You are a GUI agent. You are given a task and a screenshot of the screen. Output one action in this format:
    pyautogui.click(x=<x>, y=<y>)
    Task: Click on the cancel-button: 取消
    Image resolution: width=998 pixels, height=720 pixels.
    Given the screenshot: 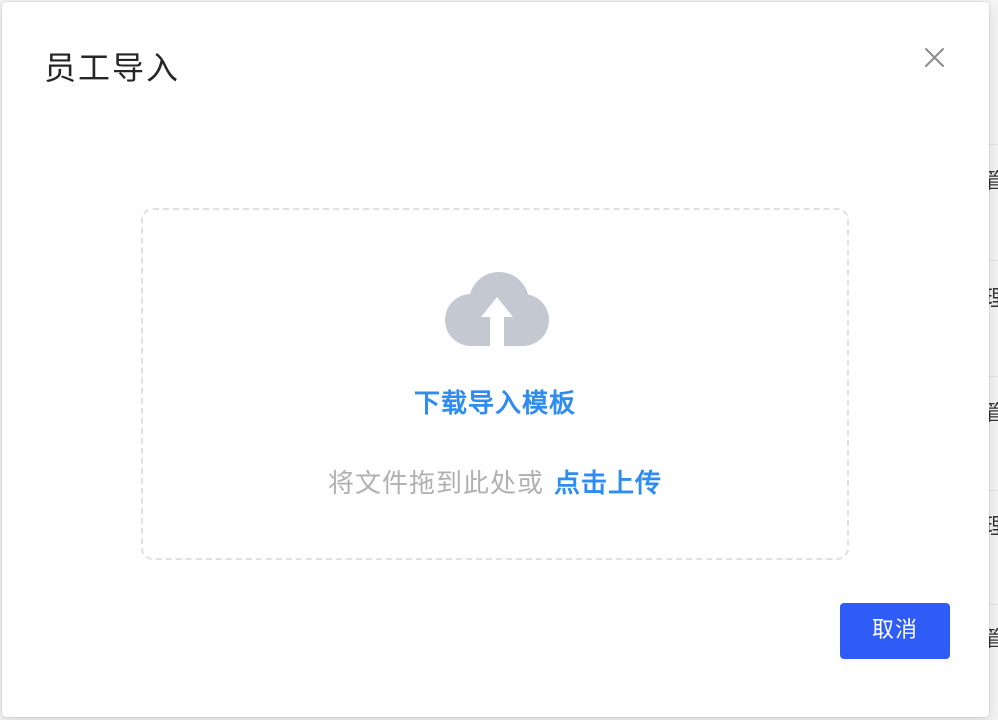 What is the action you would take?
    pyautogui.click(x=895, y=631)
    